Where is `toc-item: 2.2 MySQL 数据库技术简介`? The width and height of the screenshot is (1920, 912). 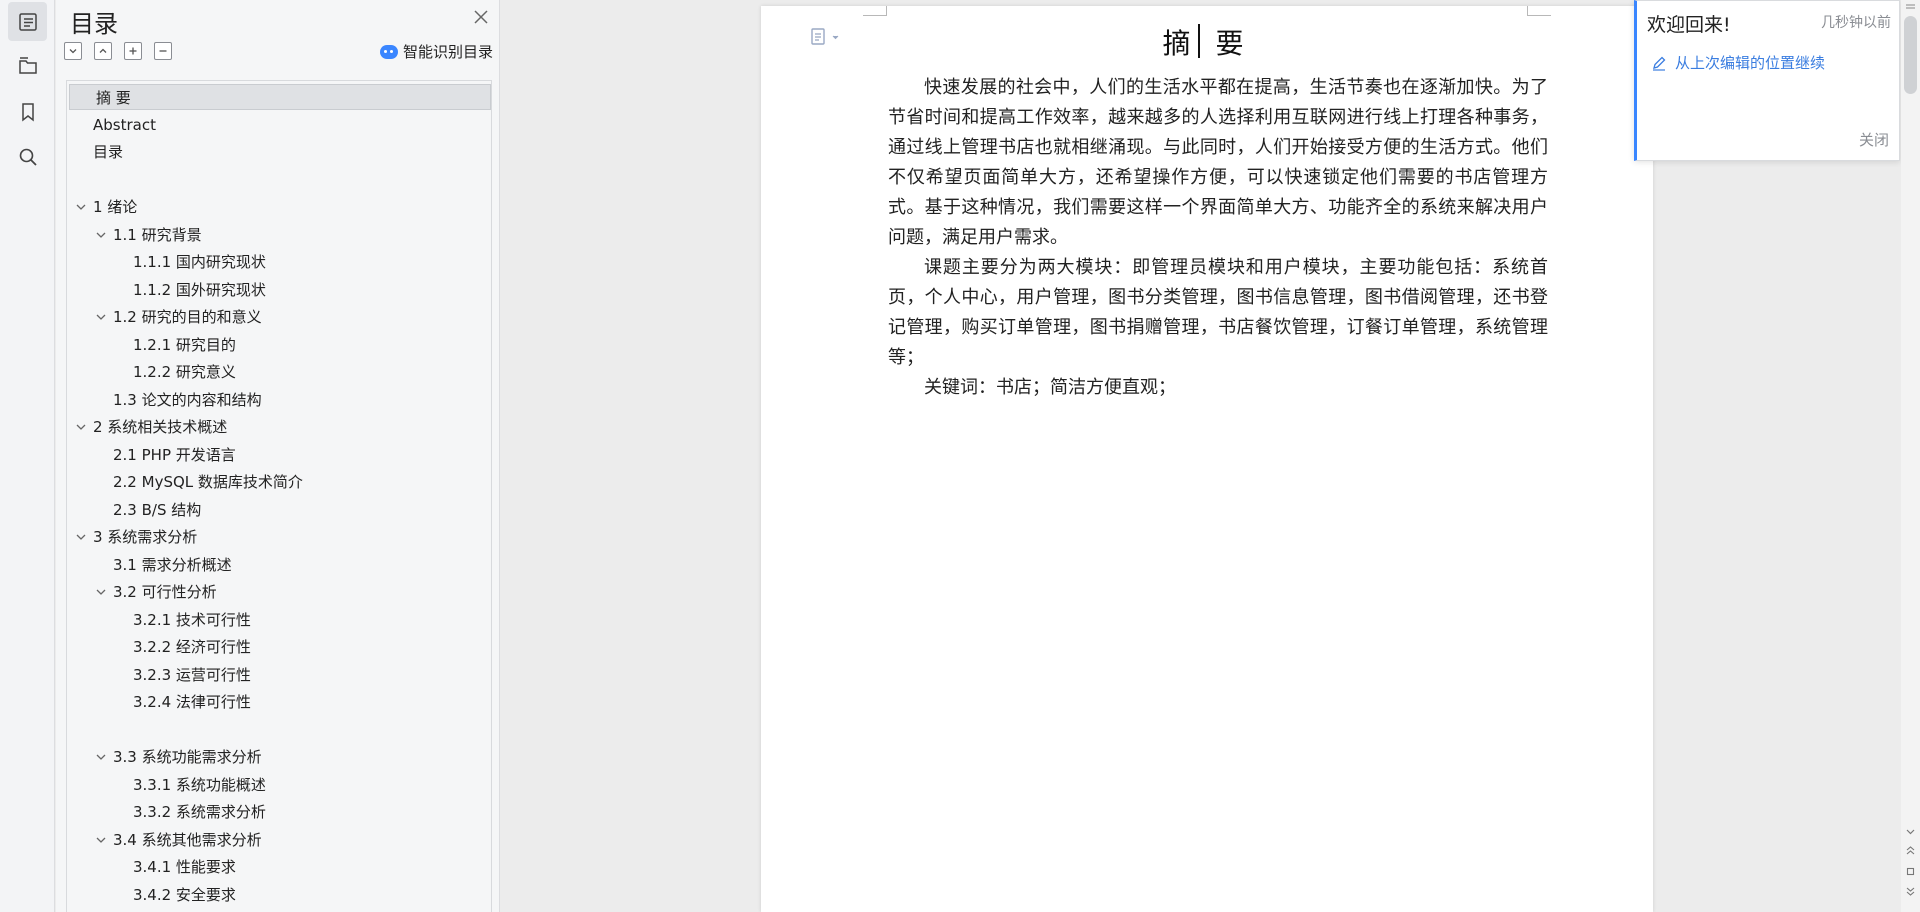 toc-item: 2.2 MySQL 数据库技术简介 is located at coordinates (279, 482).